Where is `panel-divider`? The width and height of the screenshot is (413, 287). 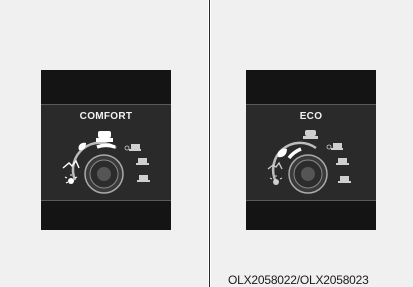
panel-divider is located at coordinates (209, 143).